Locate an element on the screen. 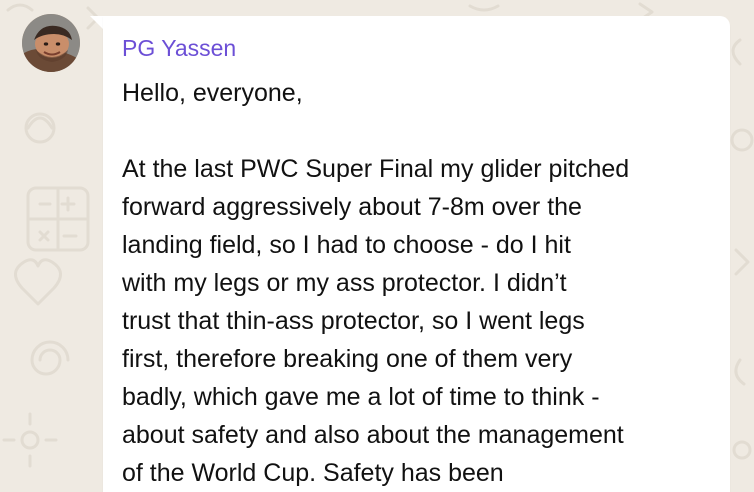  message-greeting: Hello, everyone, is located at coordinates (212, 93).